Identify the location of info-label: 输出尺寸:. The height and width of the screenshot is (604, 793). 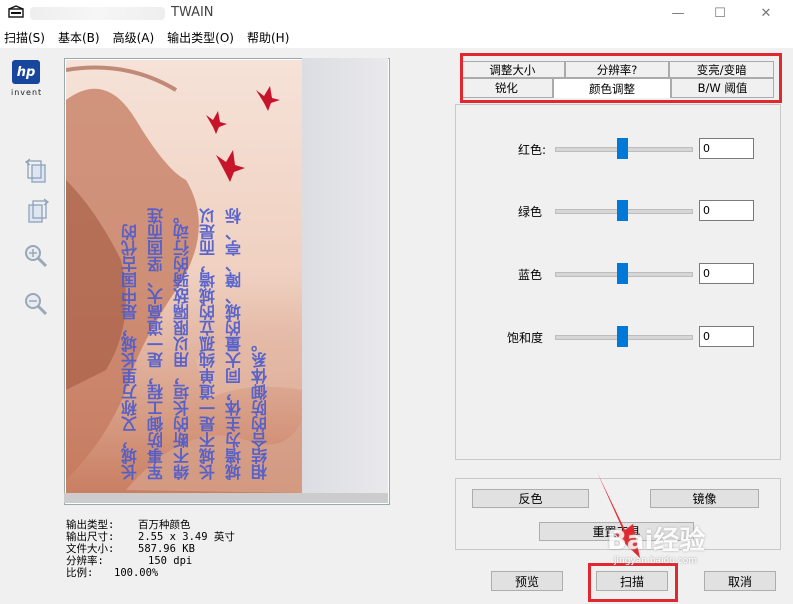
(90, 537).